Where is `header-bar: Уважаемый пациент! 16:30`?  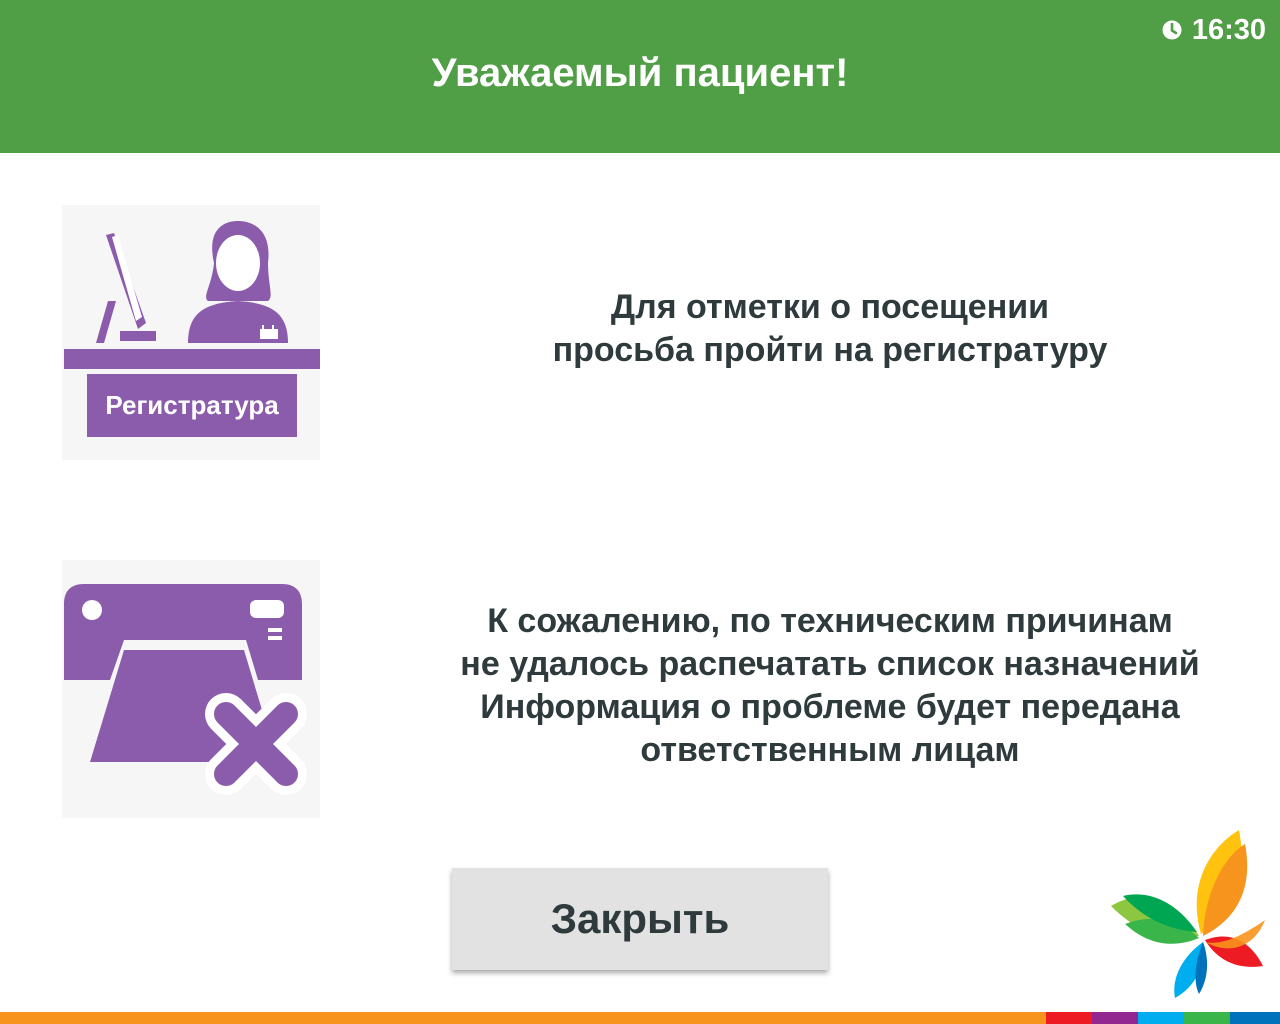 header-bar: Уважаемый пациент! 16:30 is located at coordinates (640, 76).